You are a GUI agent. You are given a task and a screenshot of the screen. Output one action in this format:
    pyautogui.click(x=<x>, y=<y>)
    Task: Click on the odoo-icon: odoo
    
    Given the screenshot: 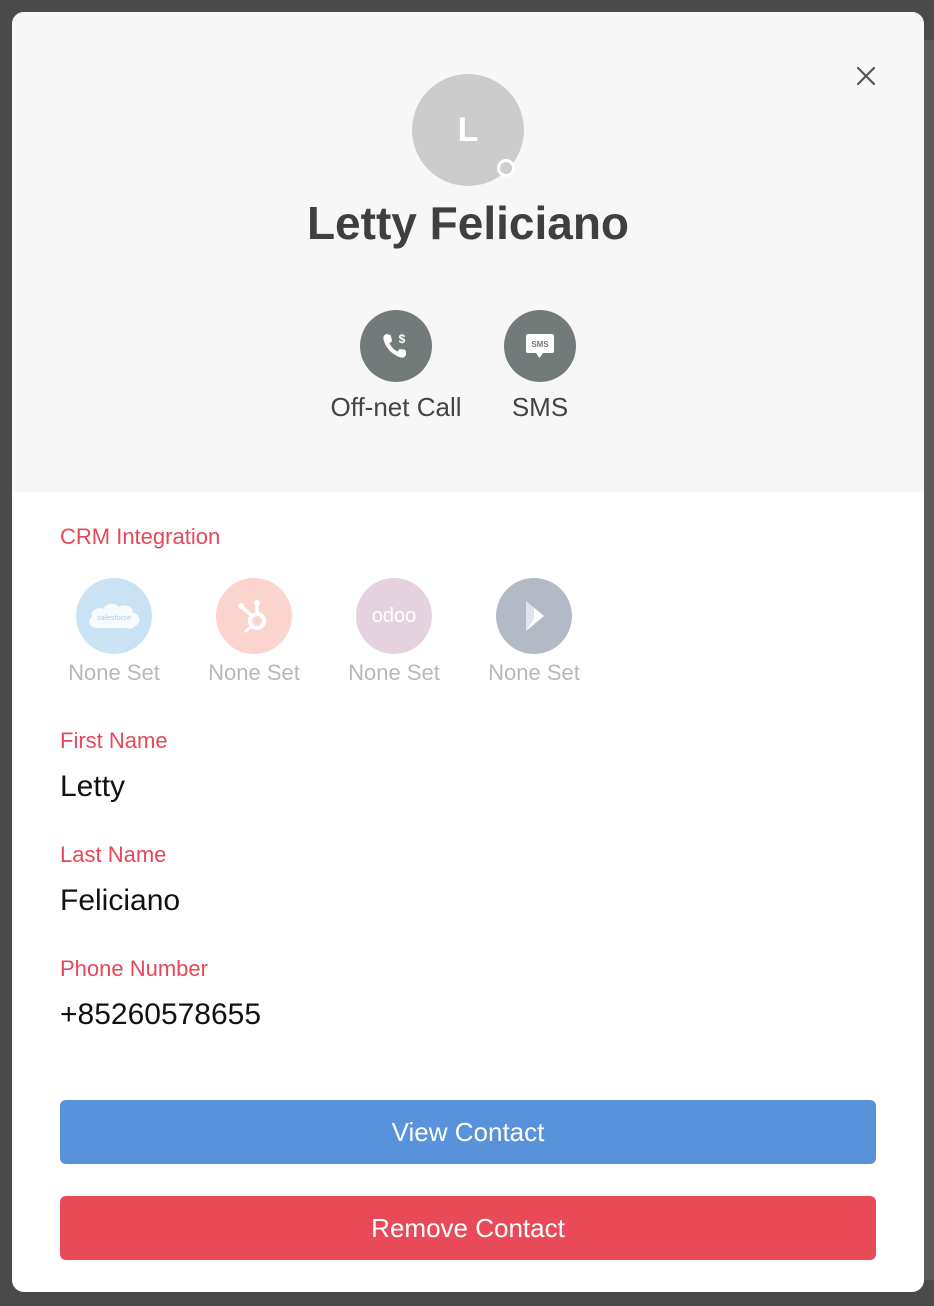 What is the action you would take?
    pyautogui.click(x=394, y=616)
    